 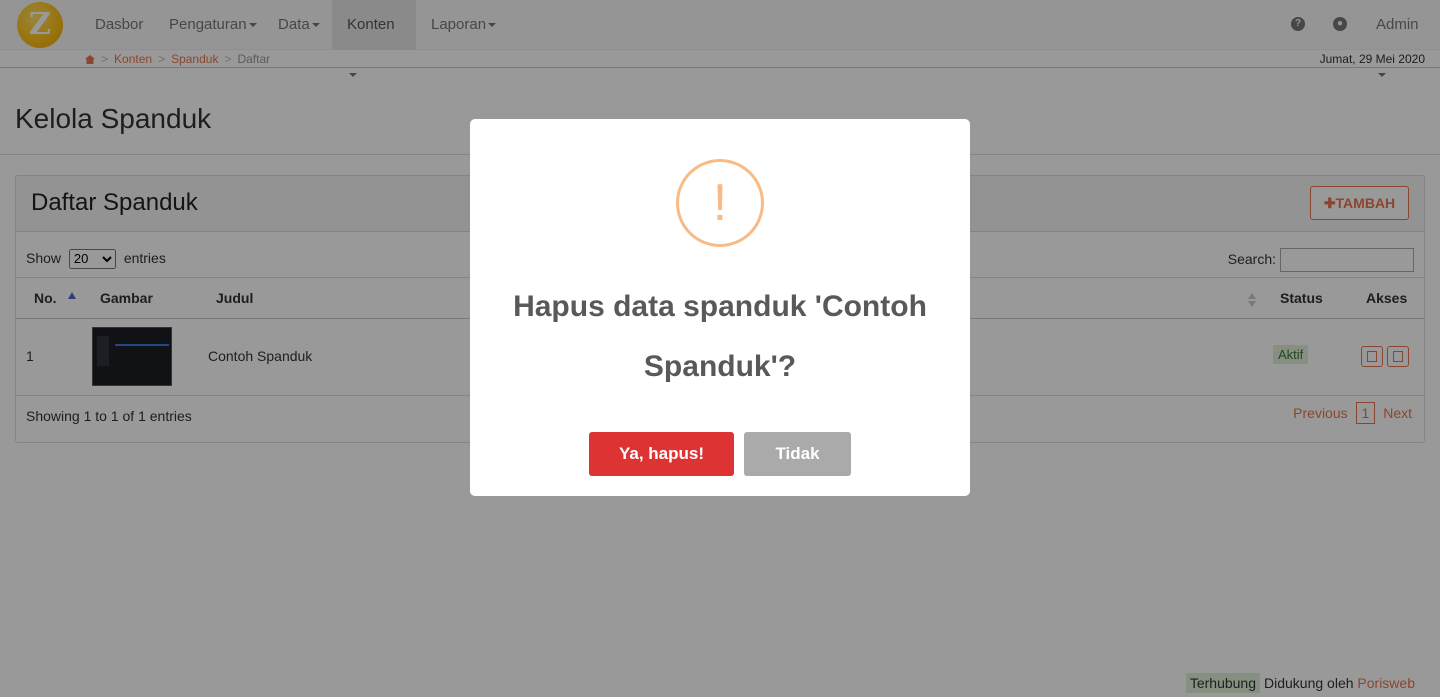 I want to click on confirm-delete-button: Ya, hapus!, so click(x=661, y=454).